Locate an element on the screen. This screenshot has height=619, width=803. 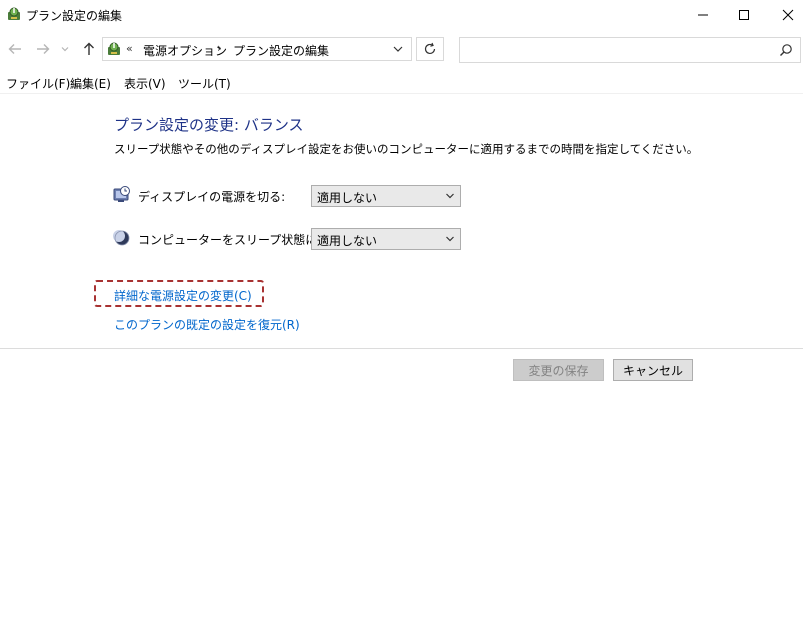
forward-button is located at coordinates (43, 49).